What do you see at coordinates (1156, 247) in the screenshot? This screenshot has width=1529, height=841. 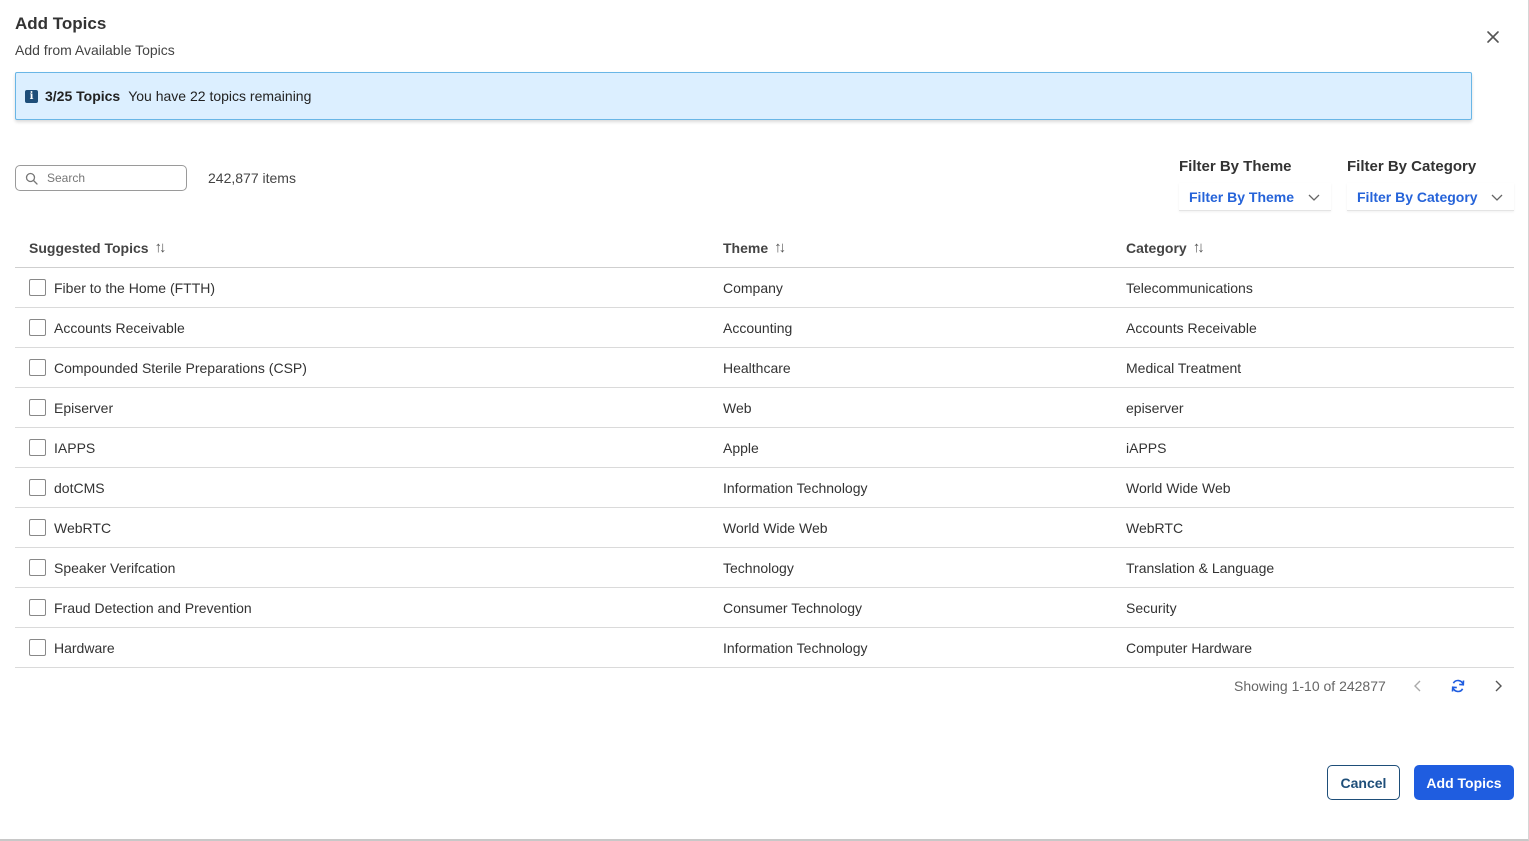 I see `column-header-label: Category` at bounding box center [1156, 247].